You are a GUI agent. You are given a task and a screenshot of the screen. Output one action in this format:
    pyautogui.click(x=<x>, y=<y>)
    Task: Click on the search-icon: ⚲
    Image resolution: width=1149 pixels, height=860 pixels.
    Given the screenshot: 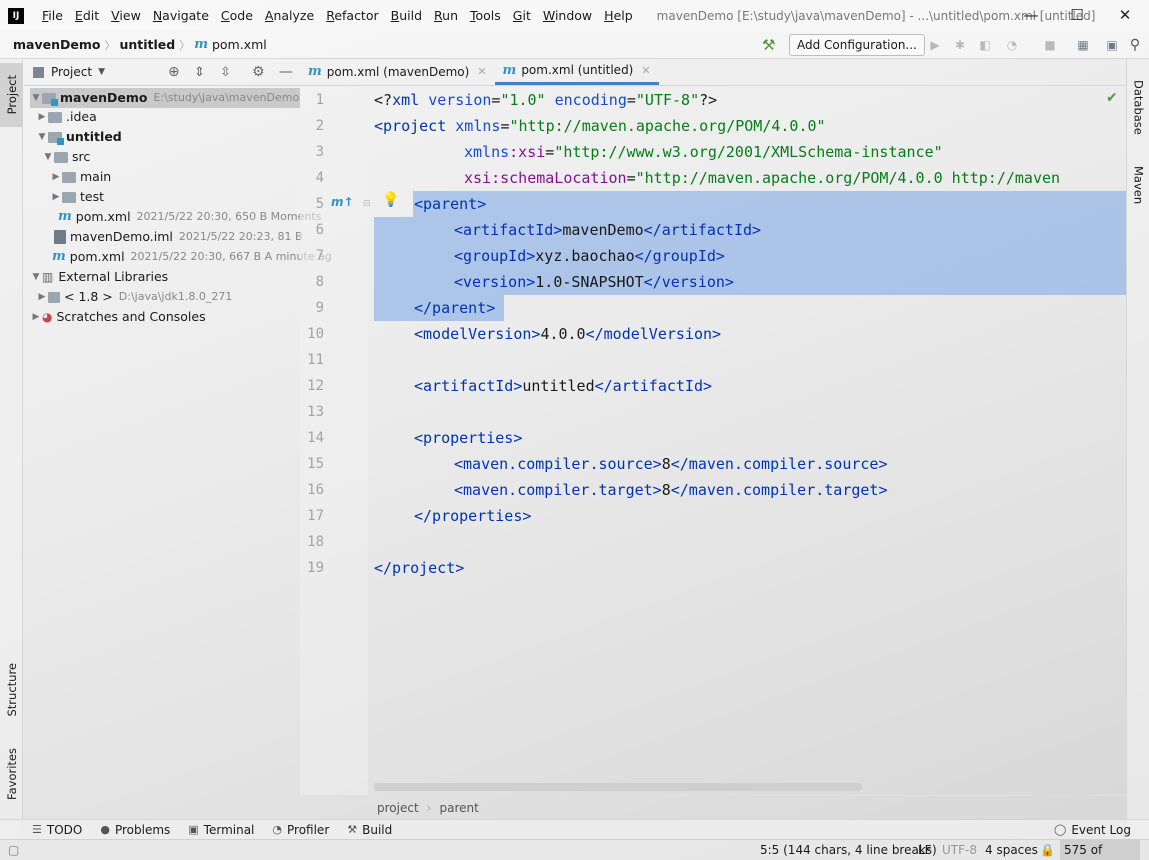 What is the action you would take?
    pyautogui.click(x=1135, y=45)
    